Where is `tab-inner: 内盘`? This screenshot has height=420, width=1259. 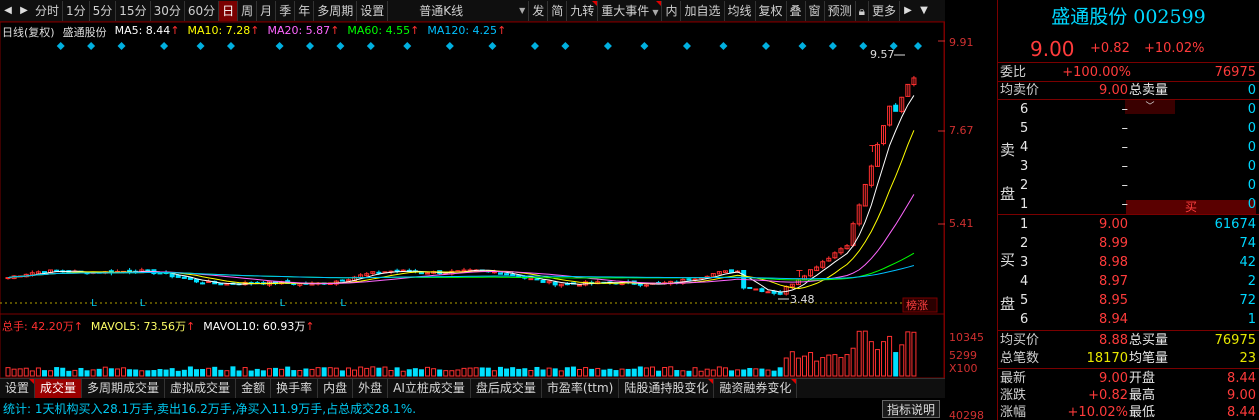
tab-inner: 内盘 is located at coordinates (336, 388).